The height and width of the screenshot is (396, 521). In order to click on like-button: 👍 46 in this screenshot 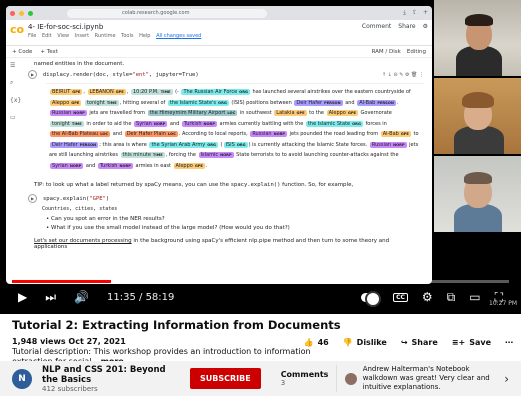, I will do `click(316, 342)`.